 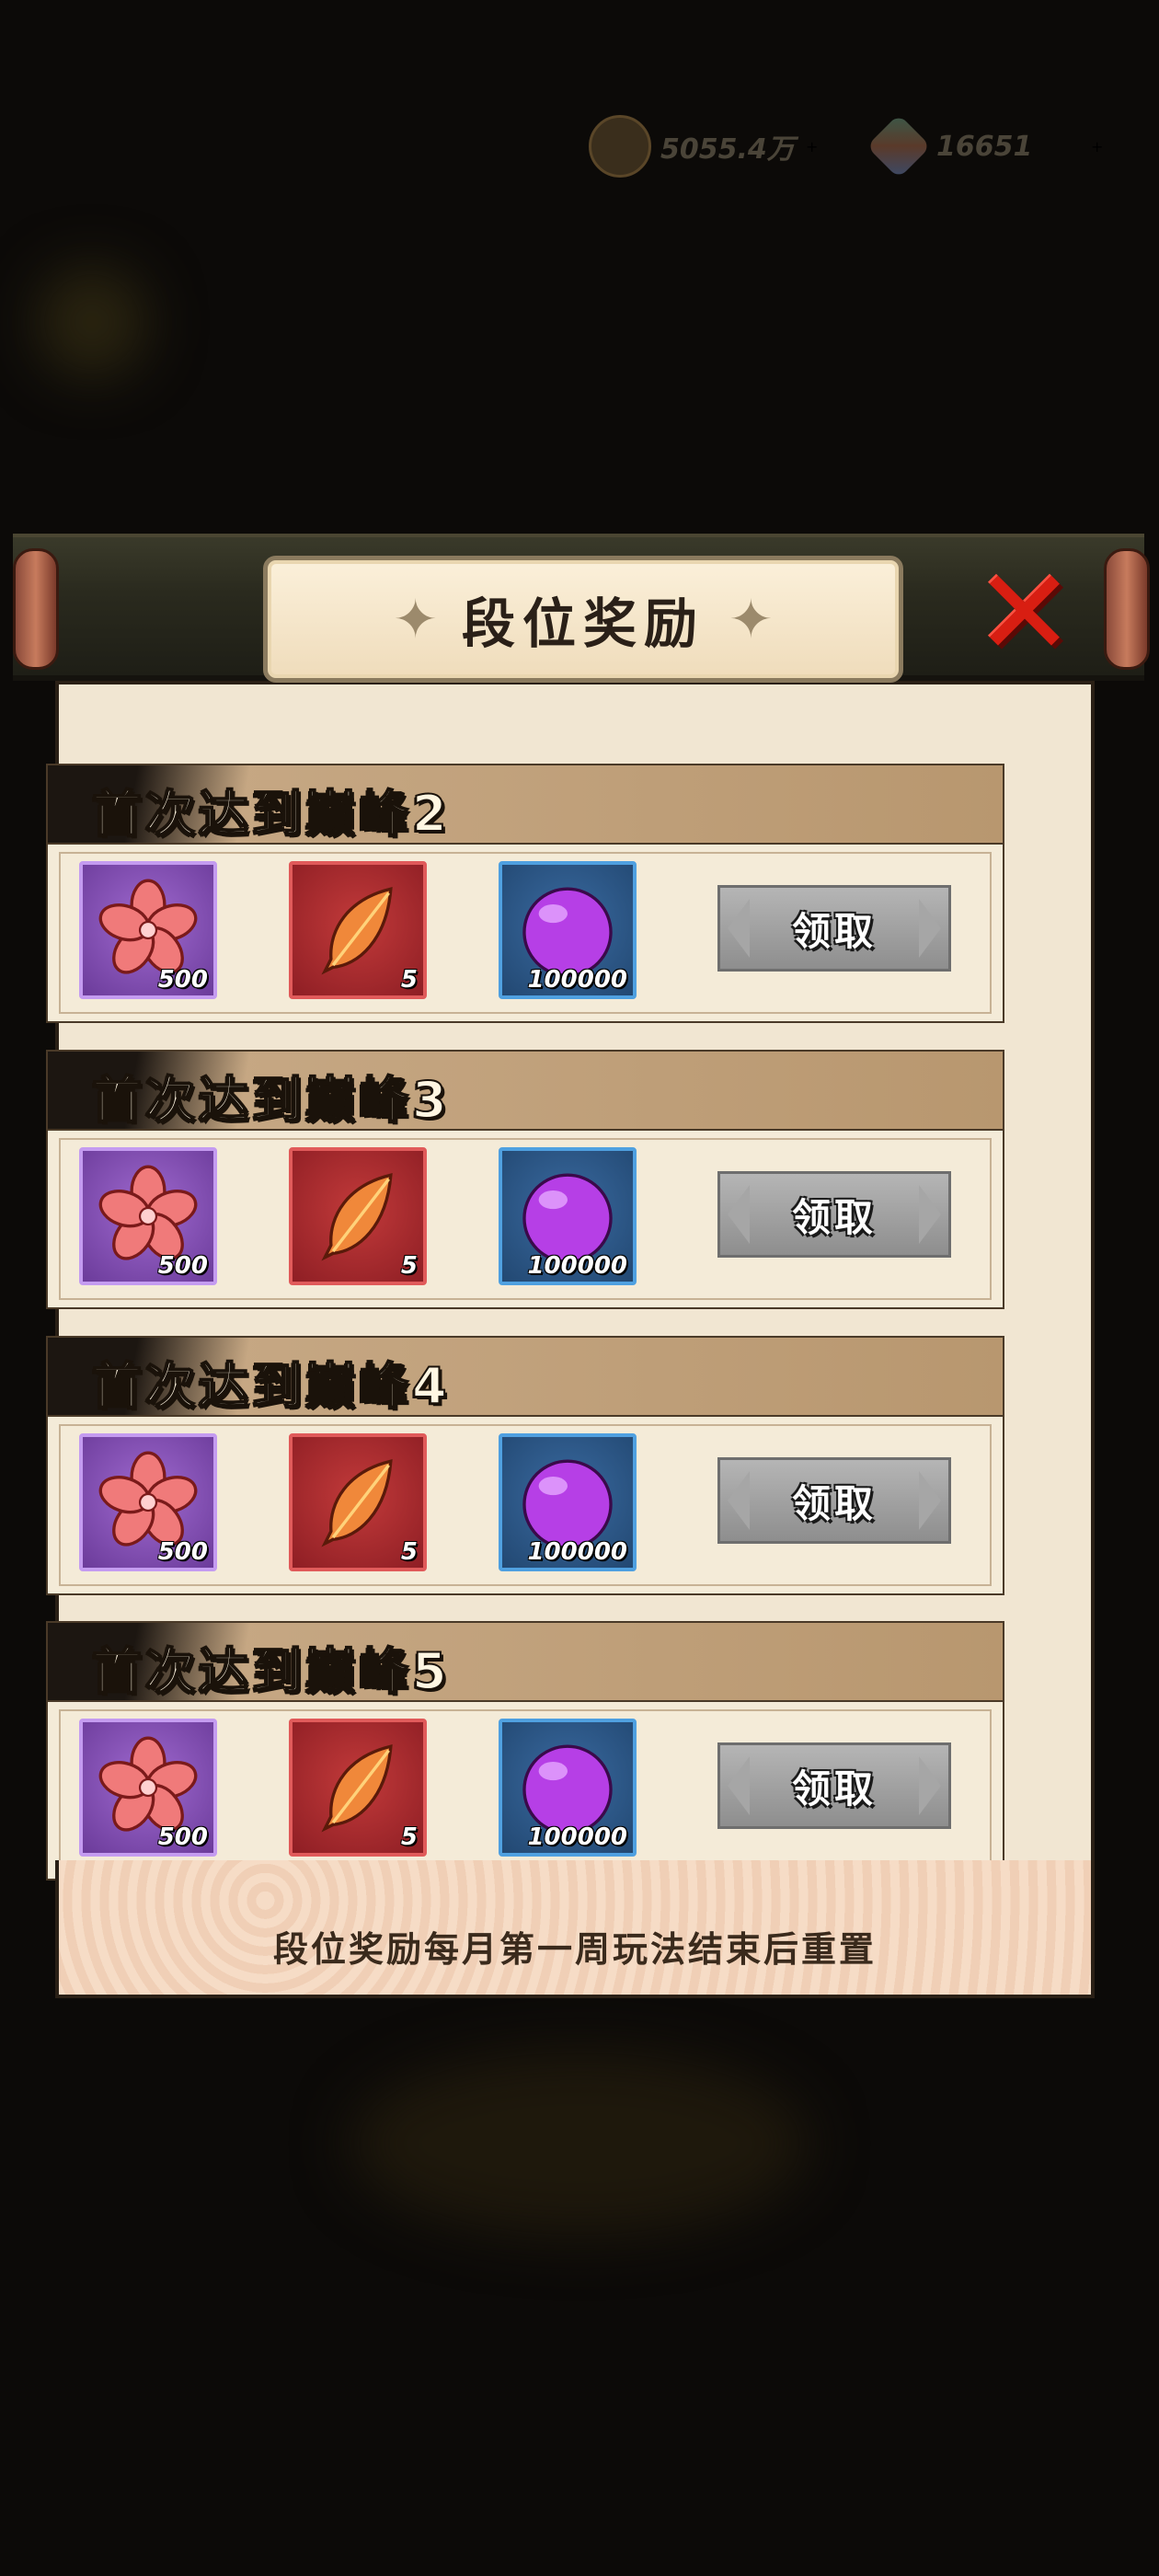 What do you see at coordinates (812, 146) in the screenshot?
I see `add-coins-button: +` at bounding box center [812, 146].